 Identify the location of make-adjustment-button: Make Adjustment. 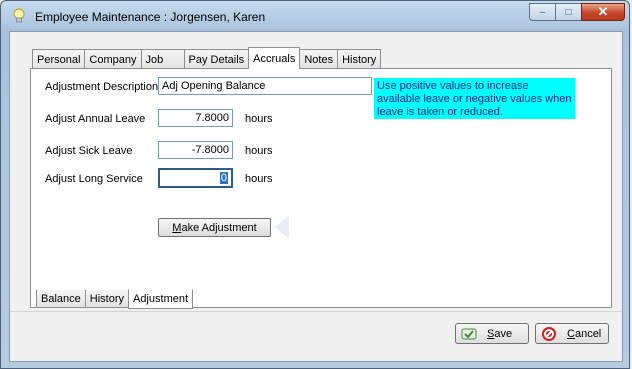
(214, 227).